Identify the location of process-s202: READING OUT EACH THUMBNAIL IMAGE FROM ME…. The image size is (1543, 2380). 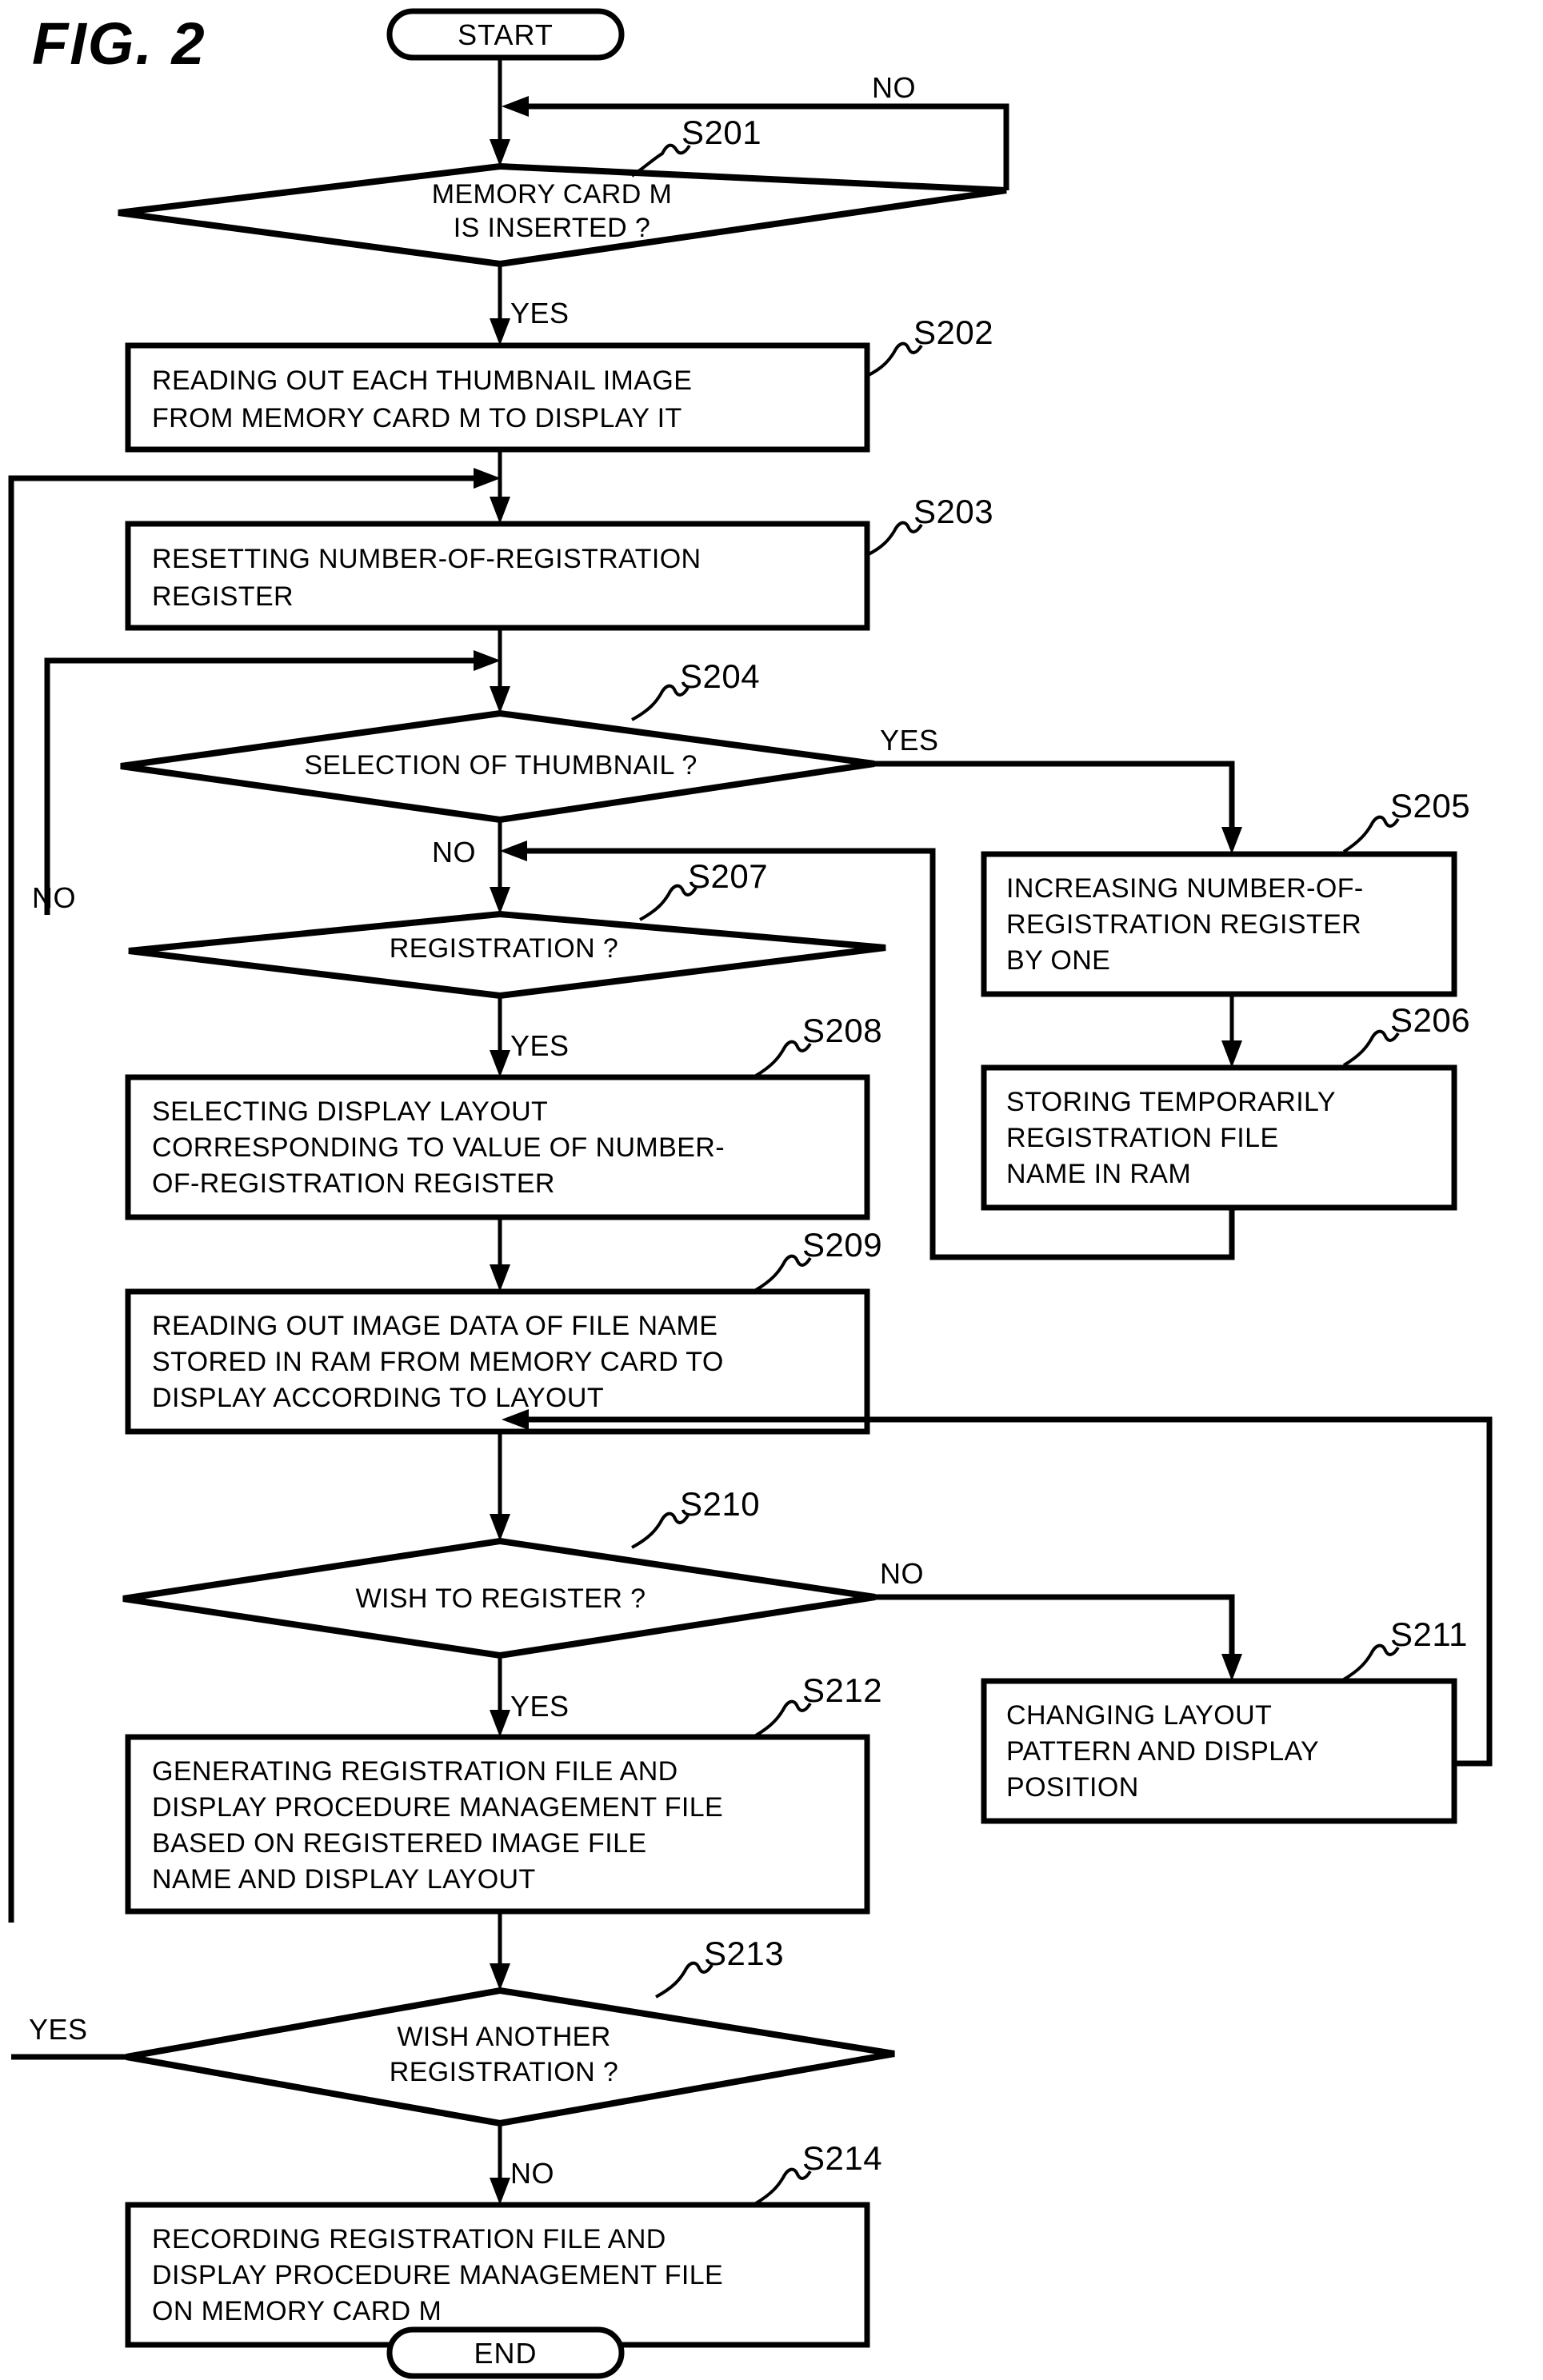
(498, 397).